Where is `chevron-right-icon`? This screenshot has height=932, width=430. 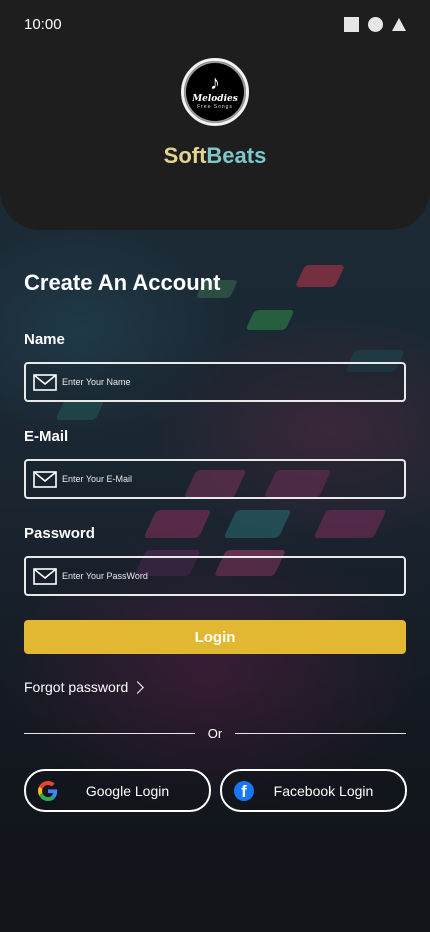 chevron-right-icon is located at coordinates (138, 687).